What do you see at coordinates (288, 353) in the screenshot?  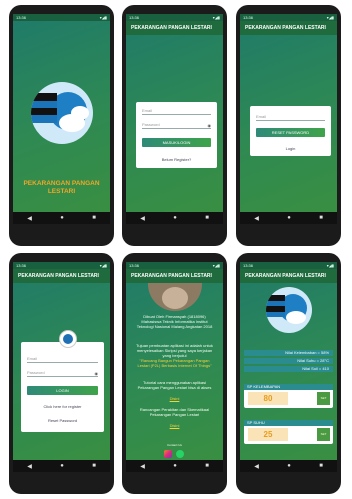 I see `humidity-value: Nilai Kelembaban = 58%` at bounding box center [288, 353].